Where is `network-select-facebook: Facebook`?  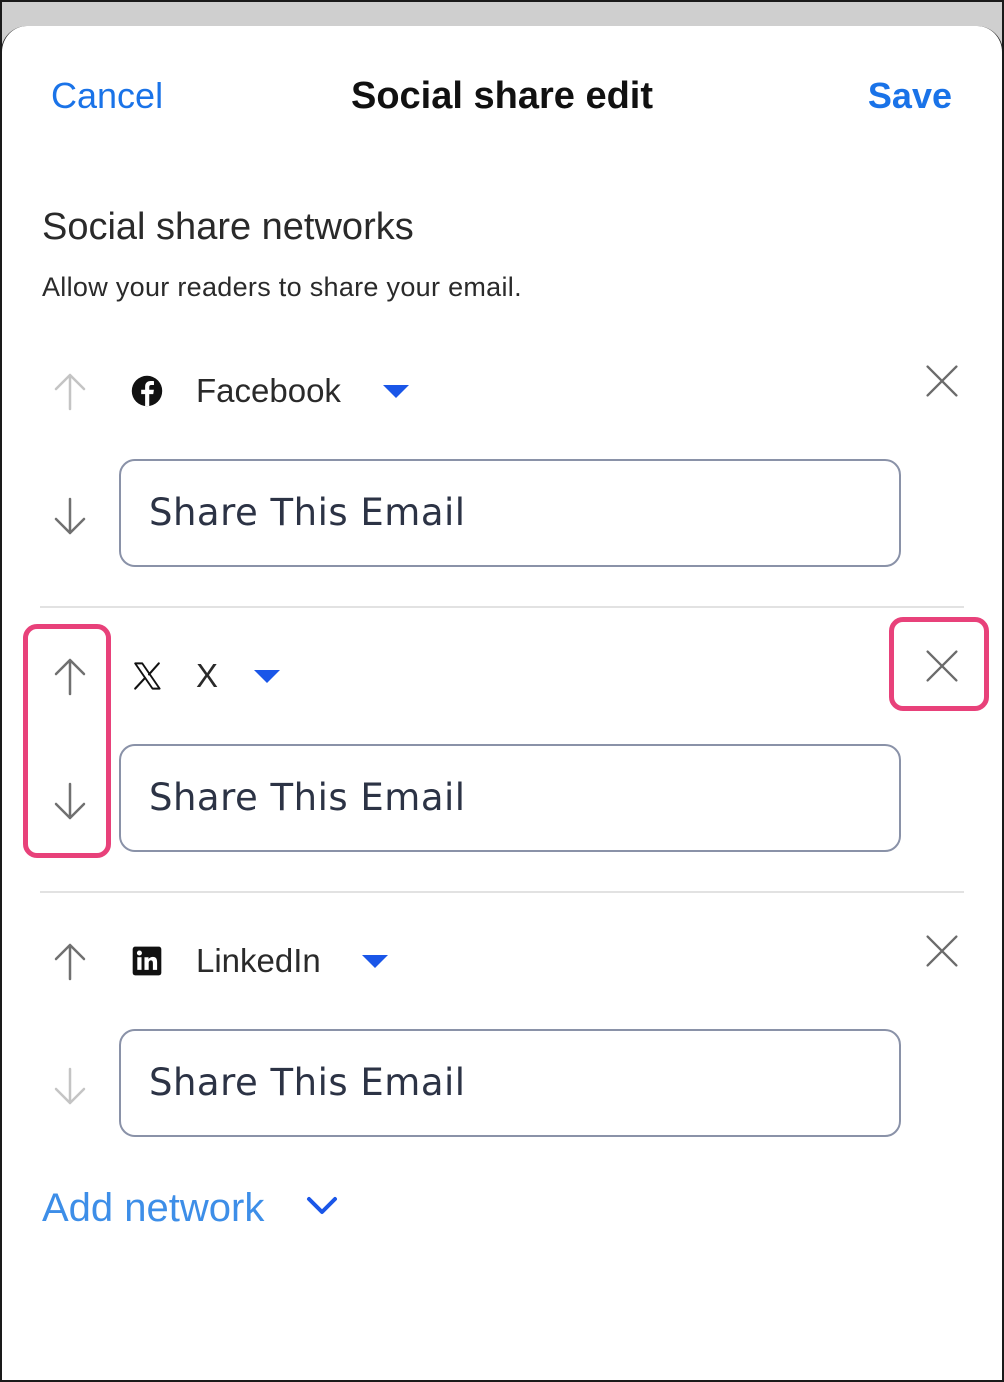
network-select-facebook: Facebook is located at coordinates (268, 391).